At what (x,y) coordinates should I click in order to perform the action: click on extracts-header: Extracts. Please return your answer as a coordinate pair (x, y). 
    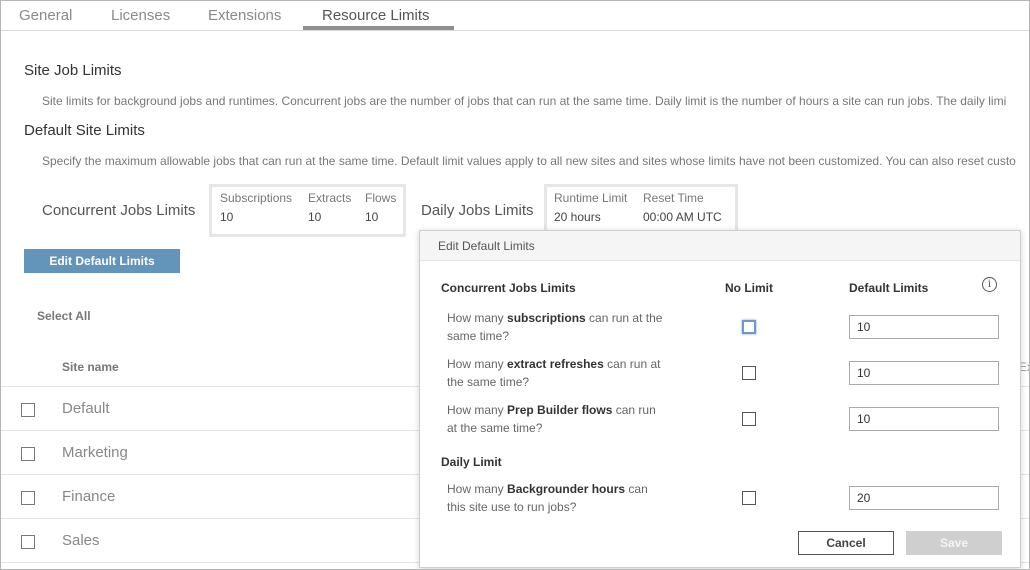
    Looking at the image, I should click on (330, 198).